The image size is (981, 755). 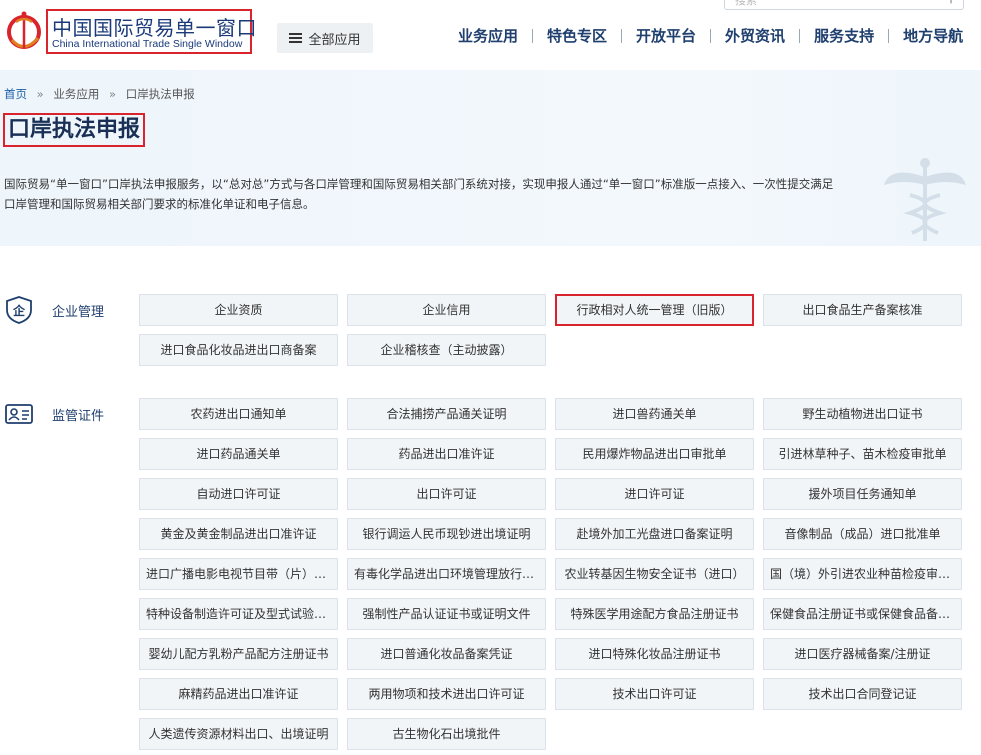 I want to click on tile-regulatory-document: 音像制品（成品）进口批准单, so click(x=862, y=534).